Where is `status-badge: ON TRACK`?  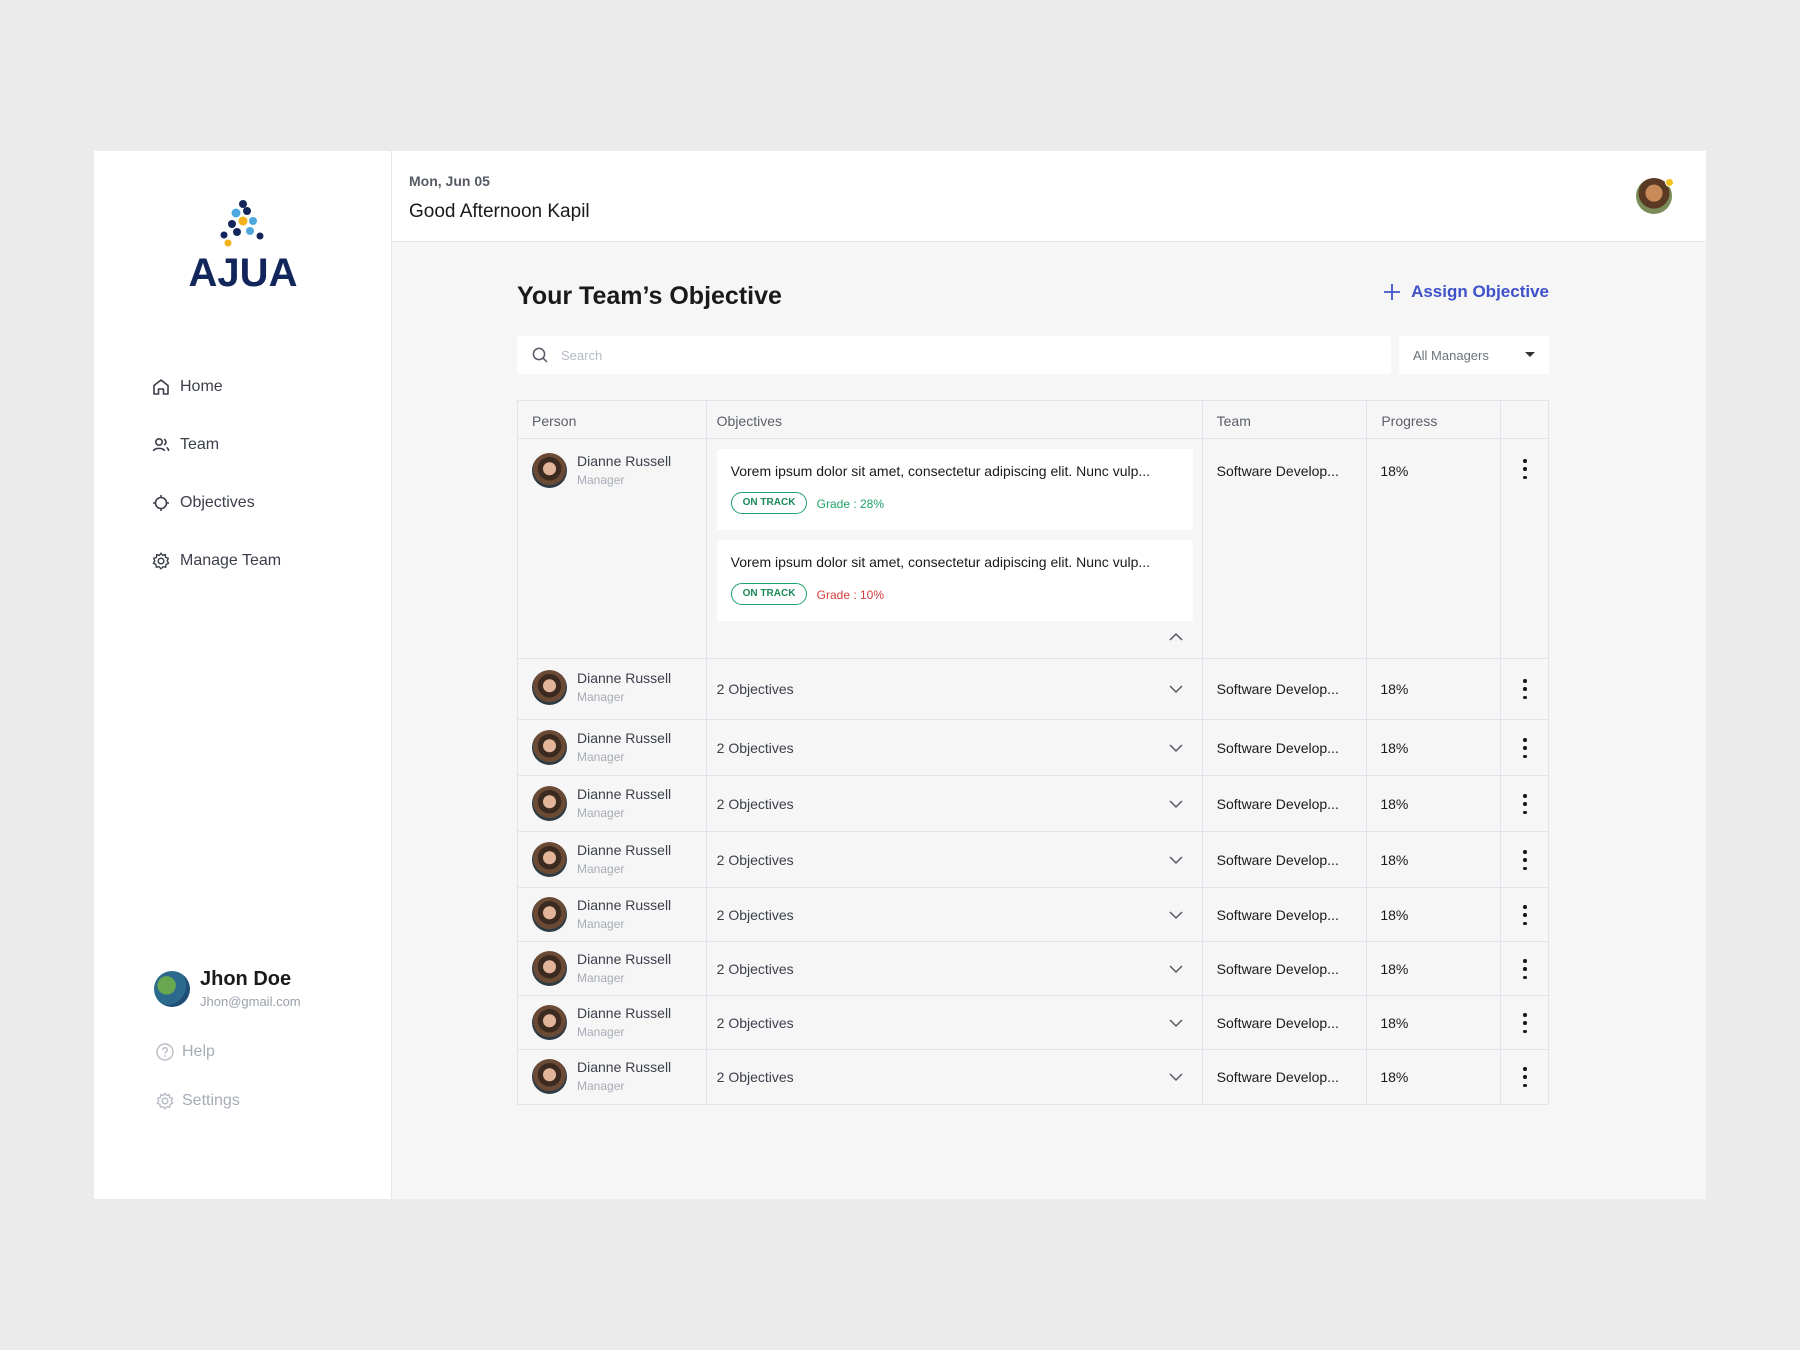 status-badge: ON TRACK is located at coordinates (769, 503).